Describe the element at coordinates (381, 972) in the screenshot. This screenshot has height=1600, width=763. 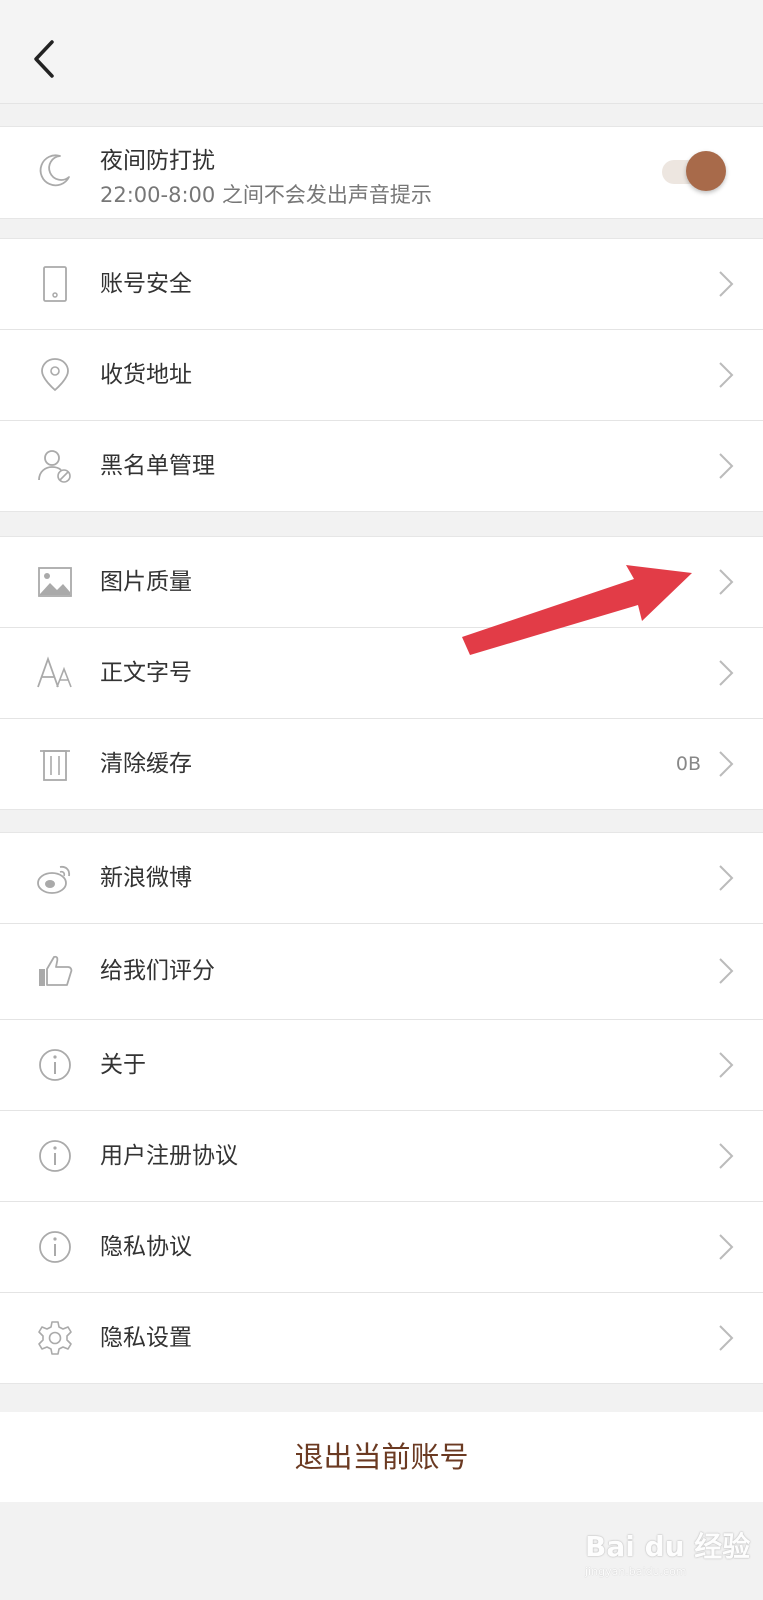
I see `row-rate-us: 给我们评分` at that location.